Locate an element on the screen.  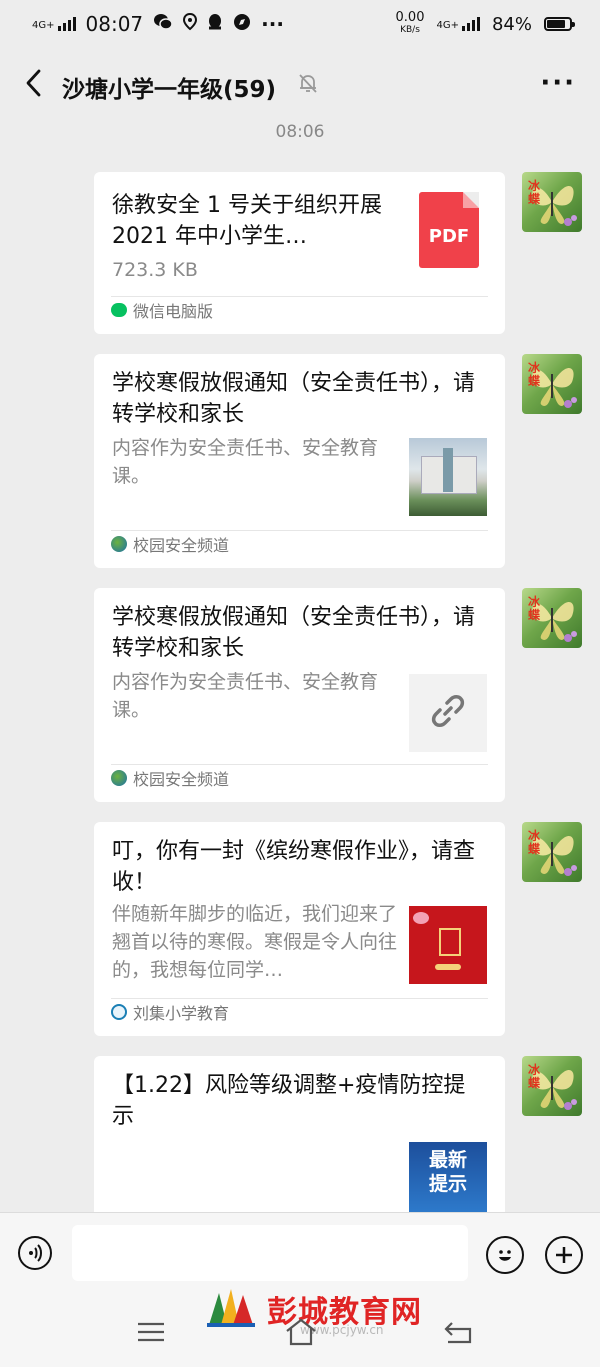
qq-icon is located at coordinates (215, 24).